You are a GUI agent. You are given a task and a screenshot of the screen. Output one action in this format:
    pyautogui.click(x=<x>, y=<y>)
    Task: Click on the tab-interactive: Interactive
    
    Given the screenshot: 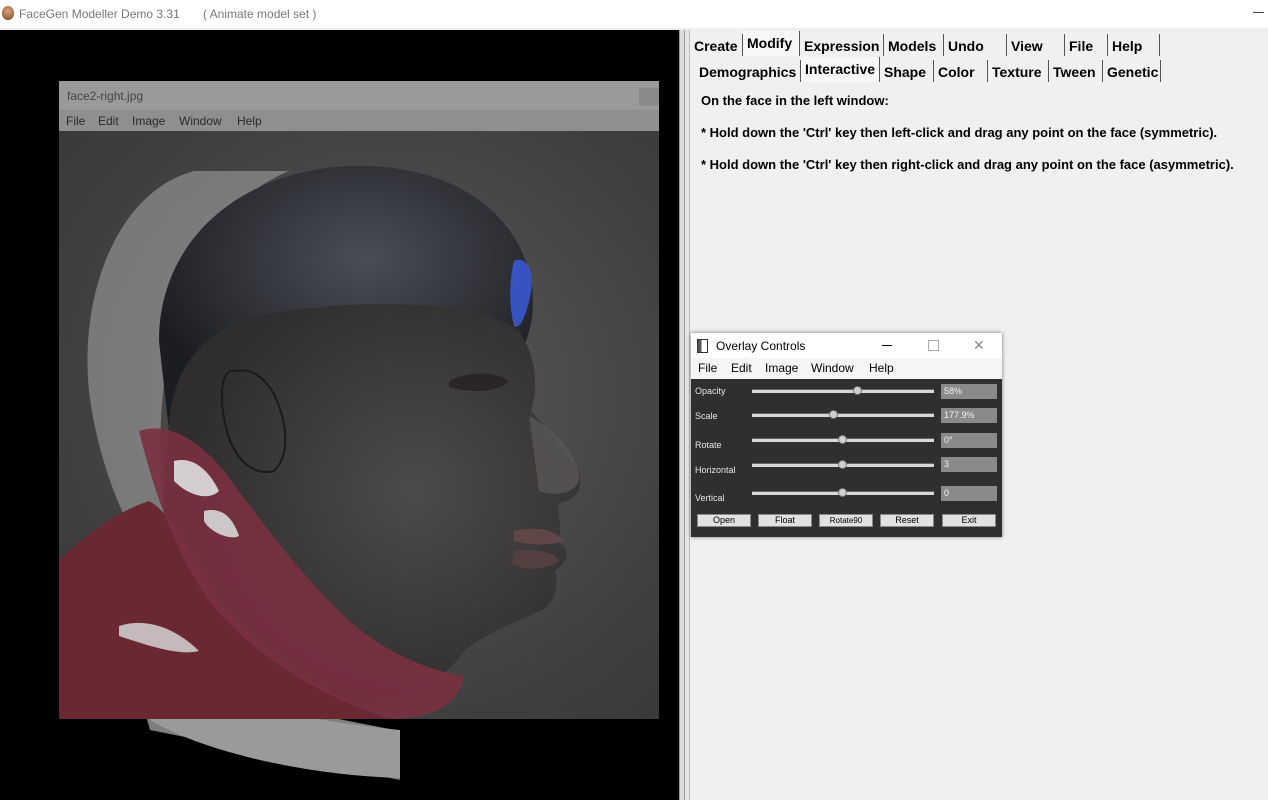 What is the action you would take?
    pyautogui.click(x=840, y=69)
    